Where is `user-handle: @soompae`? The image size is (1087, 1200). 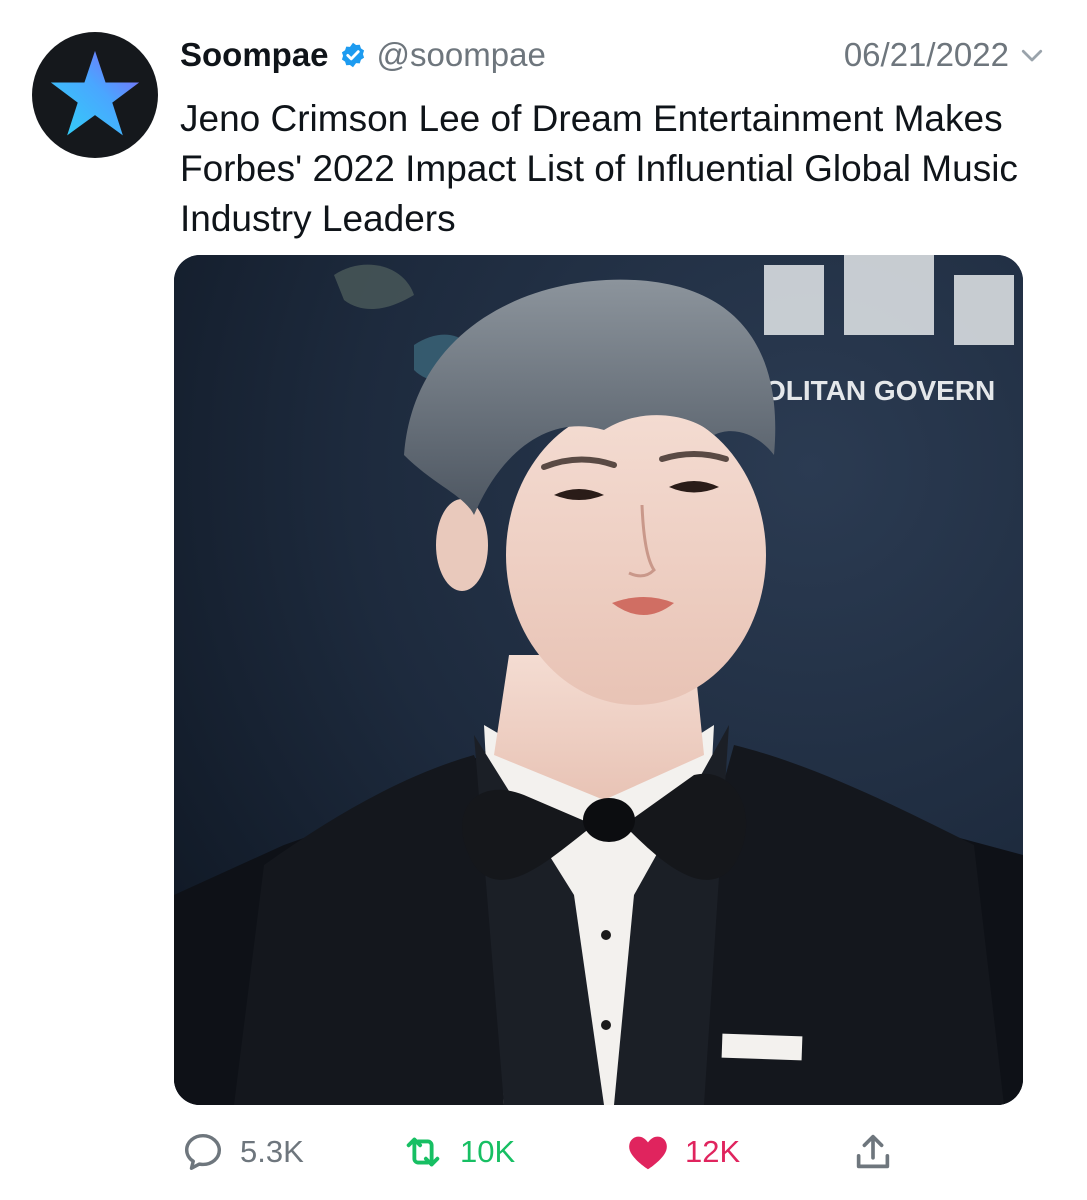 user-handle: @soompae is located at coordinates (461, 55).